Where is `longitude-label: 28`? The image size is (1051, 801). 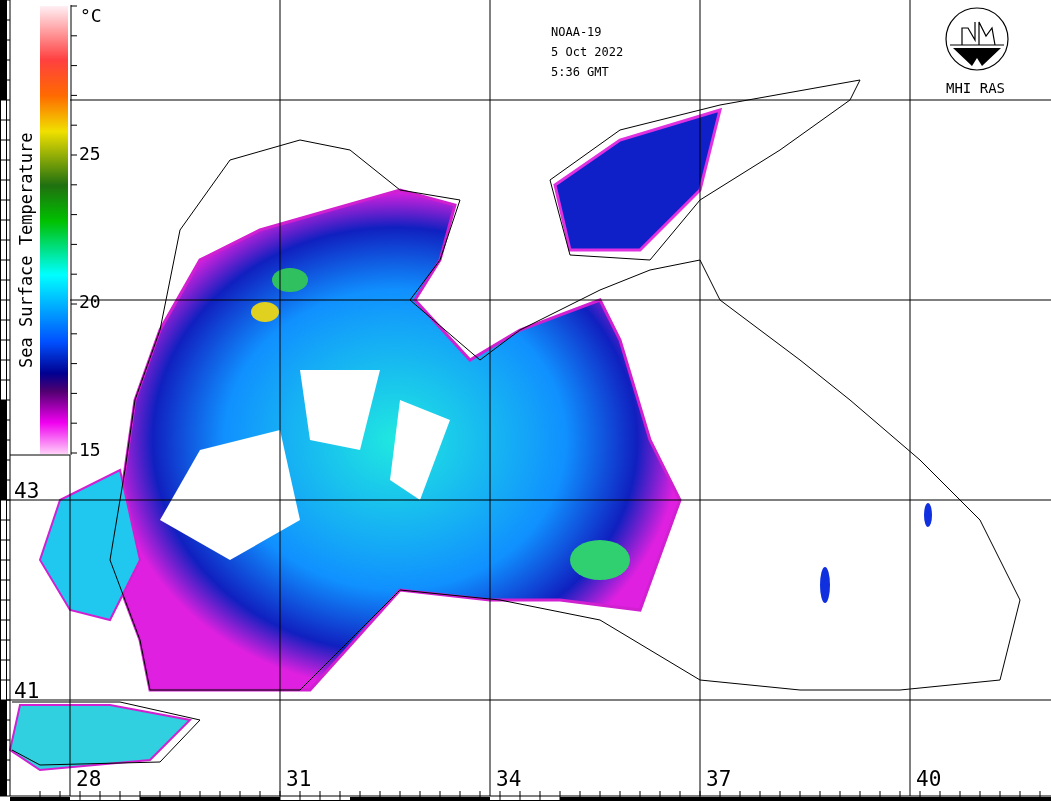 longitude-label: 28 is located at coordinates (89, 779).